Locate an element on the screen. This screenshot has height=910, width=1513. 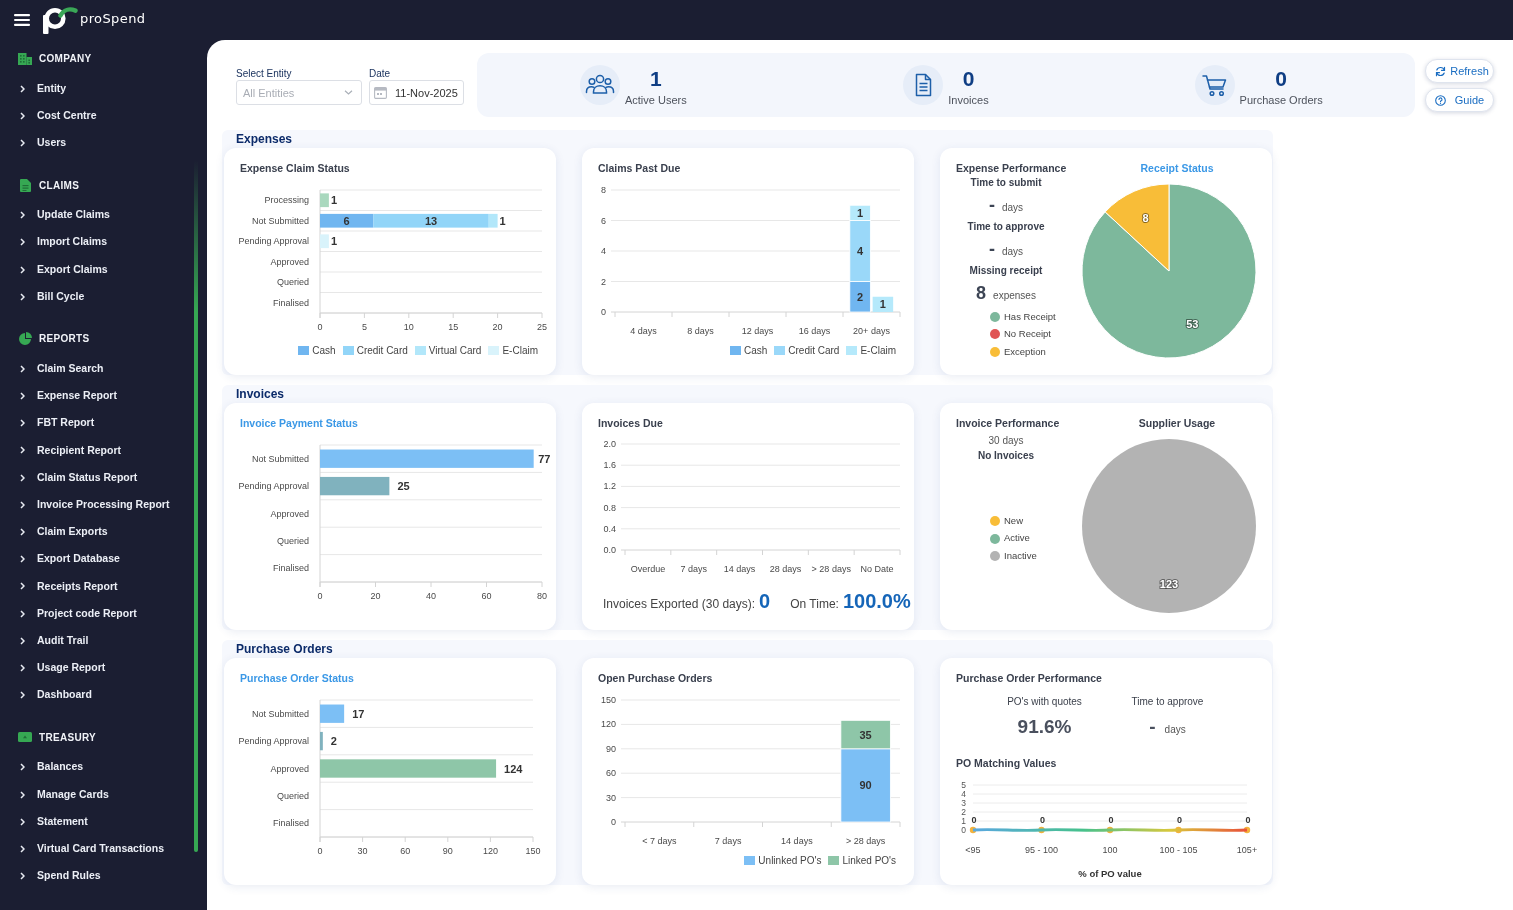
tick-label: 120 is located at coordinates (608, 724).